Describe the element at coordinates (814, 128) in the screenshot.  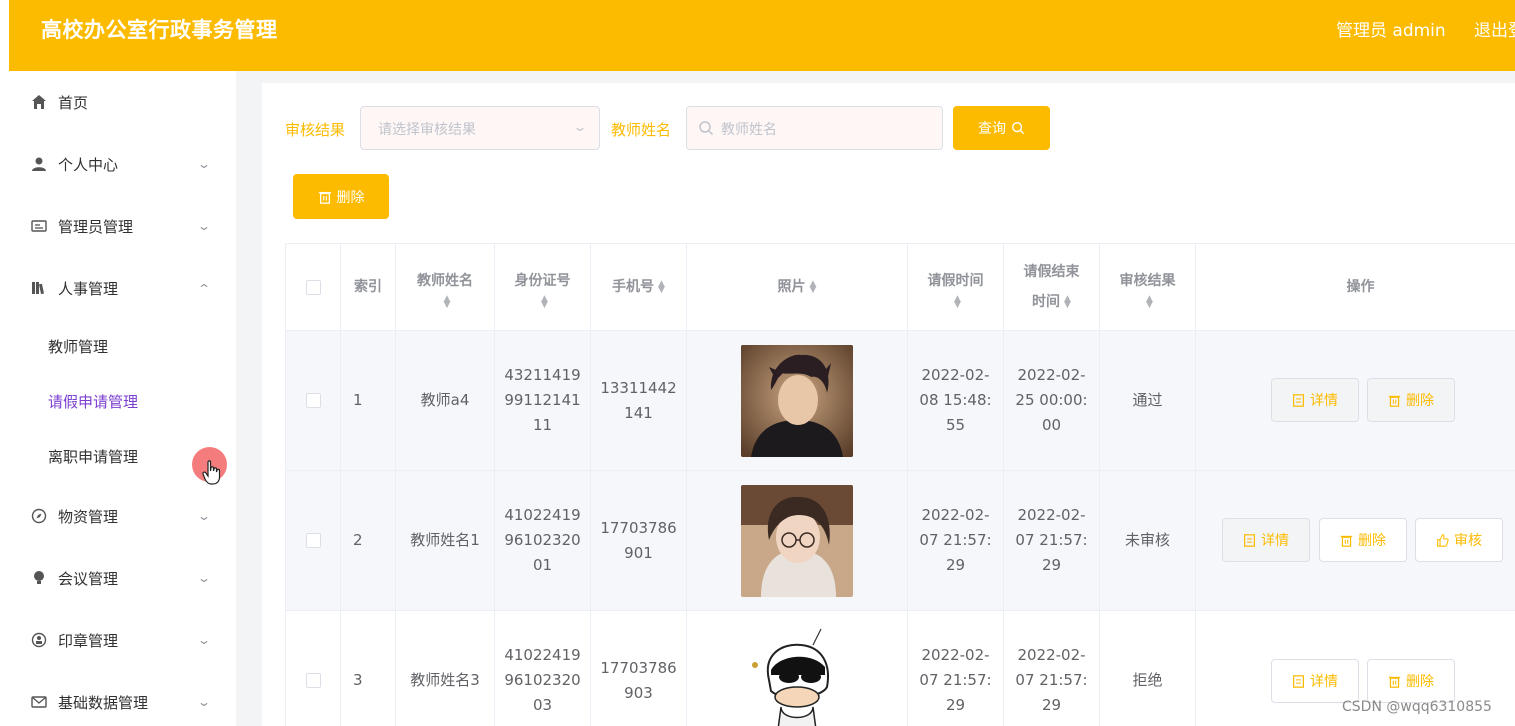
I see `teacher-name-input: 教师姓名` at that location.